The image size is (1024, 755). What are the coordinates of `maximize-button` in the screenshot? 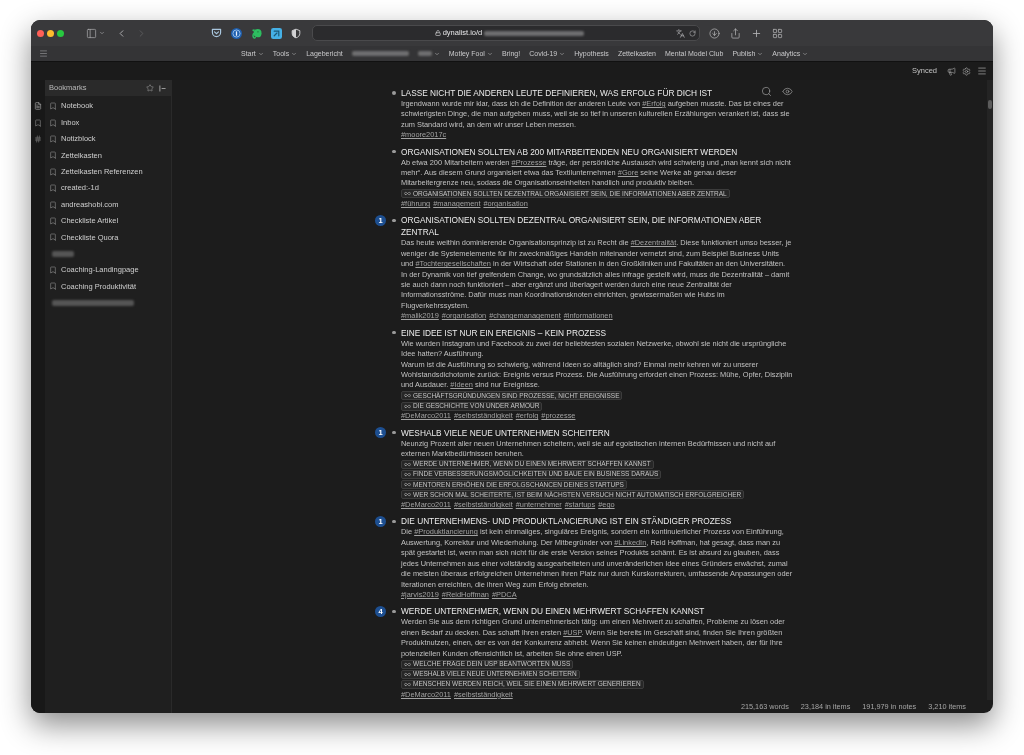 It's located at (60, 33).